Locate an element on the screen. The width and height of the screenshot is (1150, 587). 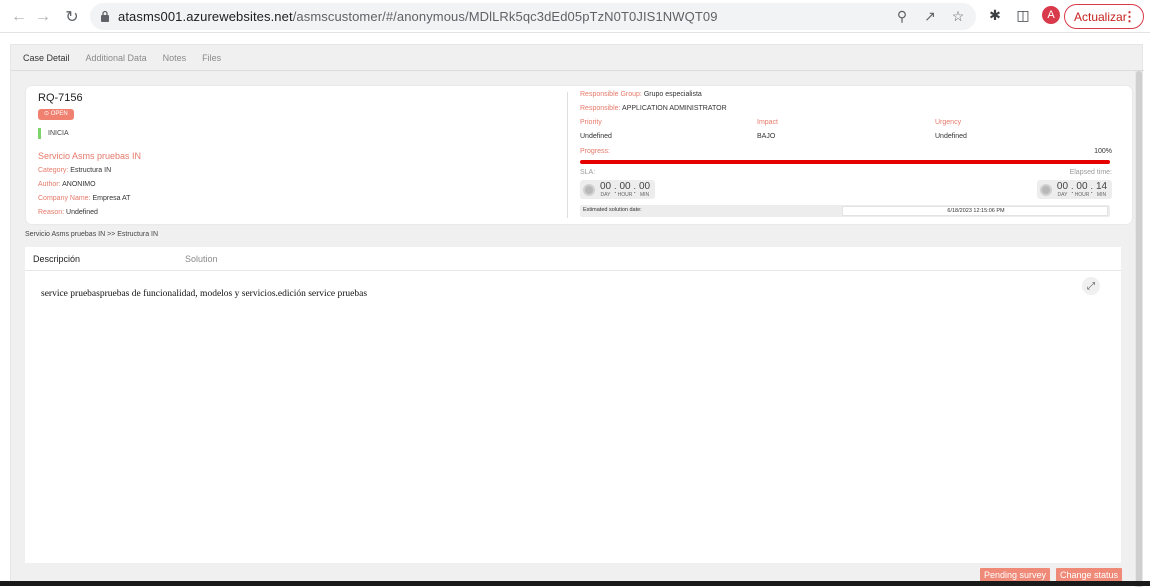
author-row: Author: ANONIMO is located at coordinates (67, 184).